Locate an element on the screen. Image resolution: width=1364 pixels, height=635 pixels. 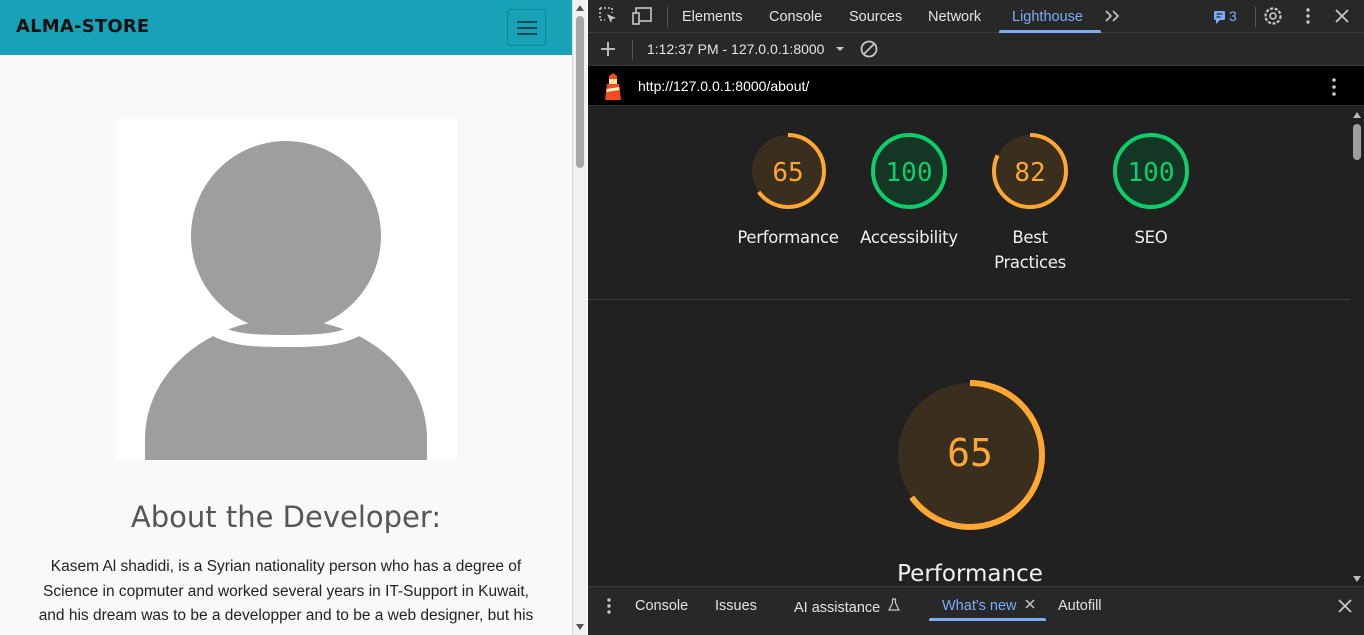
flask-icon is located at coordinates (894, 604).